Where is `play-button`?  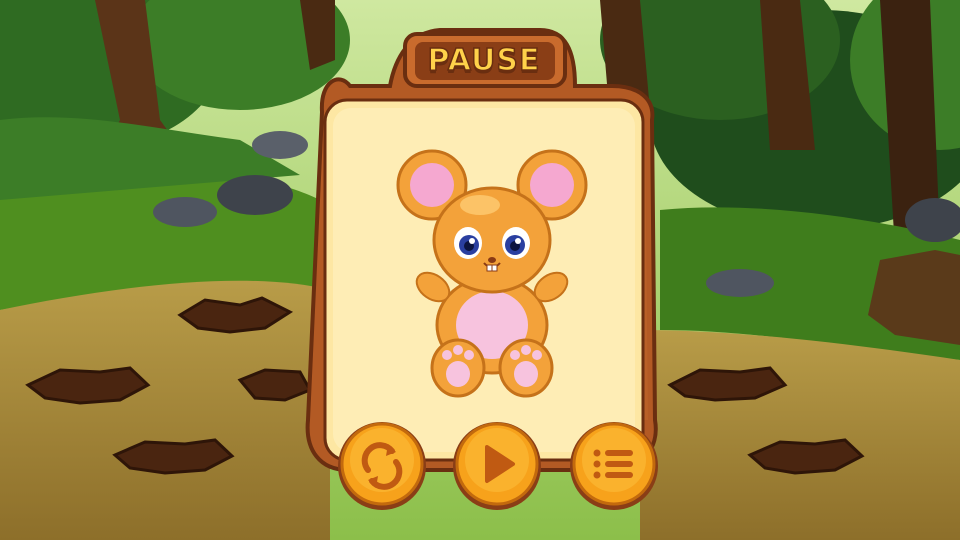
play-button is located at coordinates (497, 466).